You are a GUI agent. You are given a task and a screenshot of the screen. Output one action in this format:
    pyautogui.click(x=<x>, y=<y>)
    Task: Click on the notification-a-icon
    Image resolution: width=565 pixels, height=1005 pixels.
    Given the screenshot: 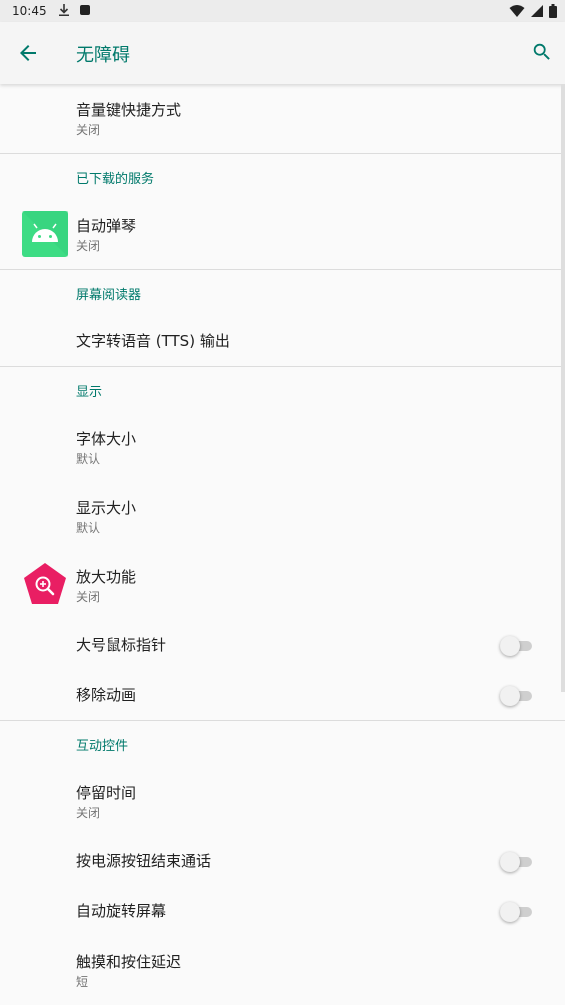 What is the action you would take?
    pyautogui.click(x=85, y=10)
    